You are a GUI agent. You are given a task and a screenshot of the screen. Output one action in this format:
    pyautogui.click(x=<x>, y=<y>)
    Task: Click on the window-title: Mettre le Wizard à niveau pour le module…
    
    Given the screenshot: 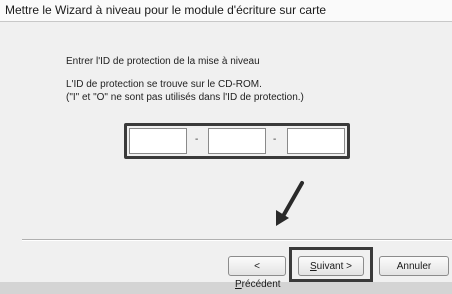 What is the action you would take?
    pyautogui.click(x=166, y=10)
    